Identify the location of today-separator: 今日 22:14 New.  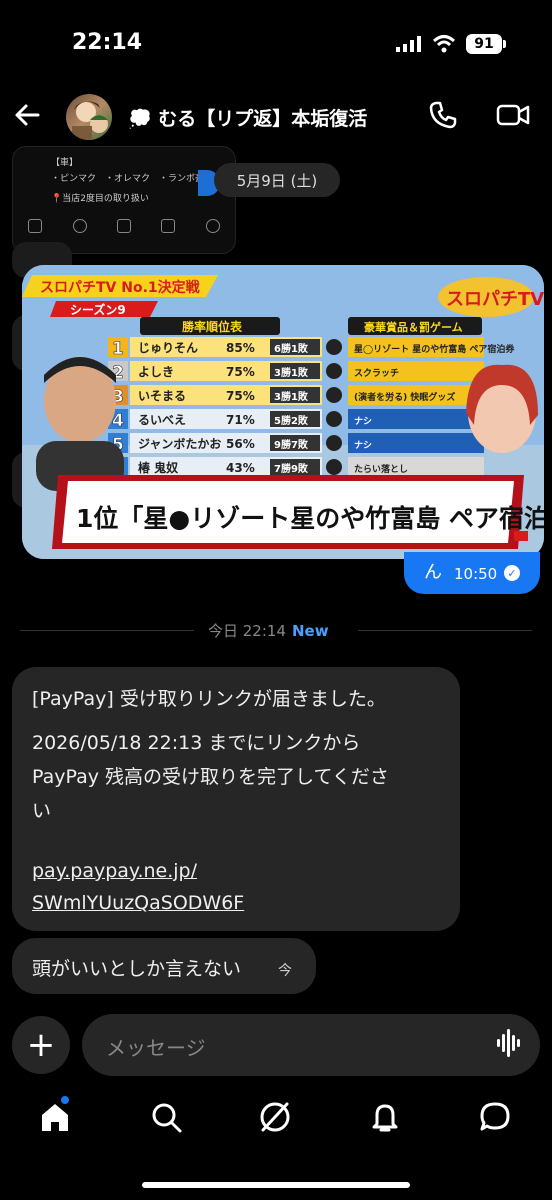
(268, 630).